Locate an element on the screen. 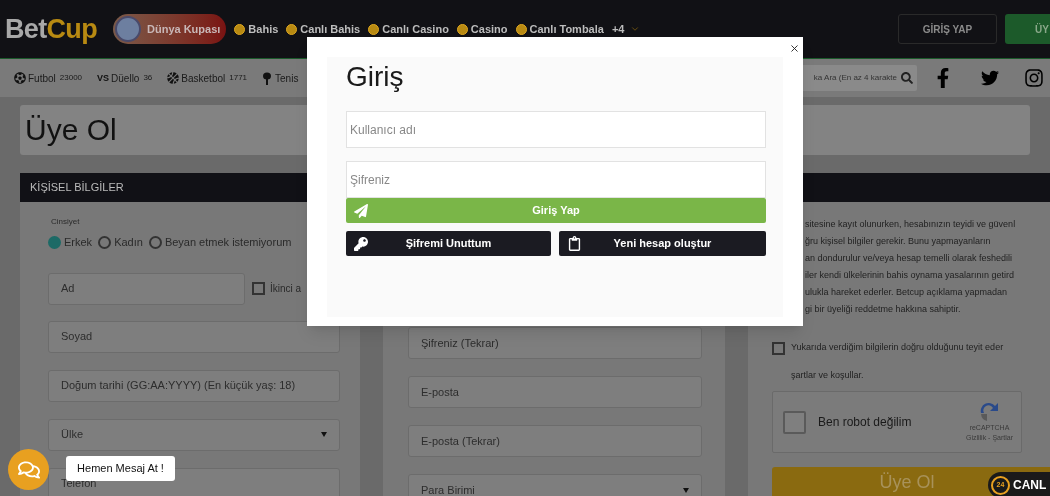 The image size is (1050, 496). send-icon is located at coordinates (361, 210).